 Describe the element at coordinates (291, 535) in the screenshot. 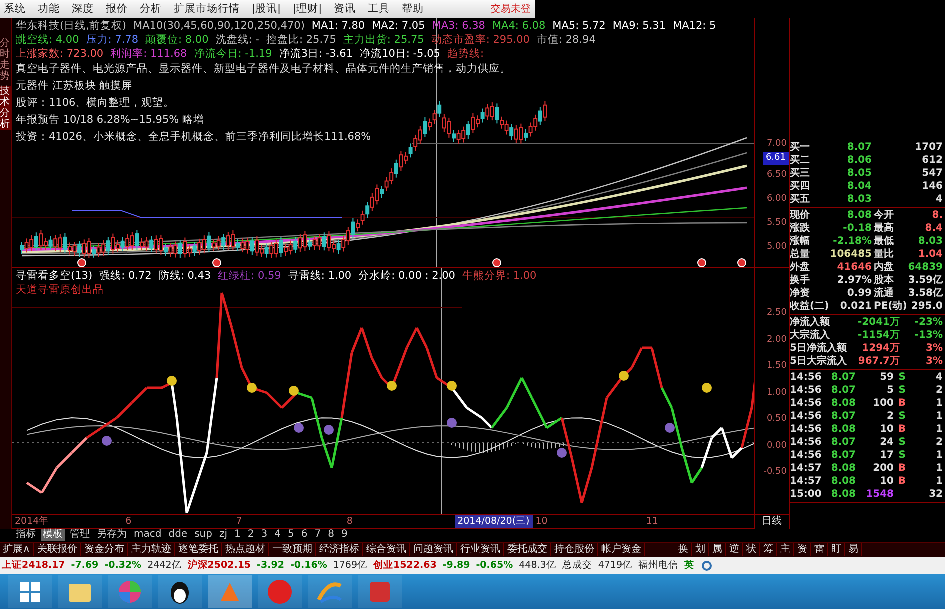

I see `indicator-tab: 5` at that location.